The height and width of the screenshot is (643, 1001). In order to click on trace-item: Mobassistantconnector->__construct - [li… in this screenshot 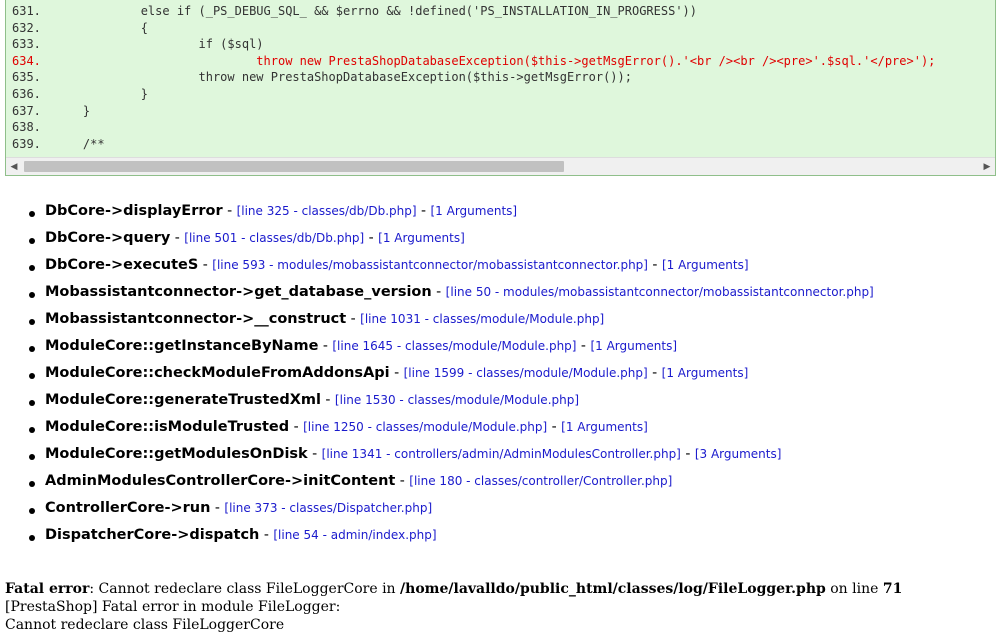, I will do `click(437, 324)`.